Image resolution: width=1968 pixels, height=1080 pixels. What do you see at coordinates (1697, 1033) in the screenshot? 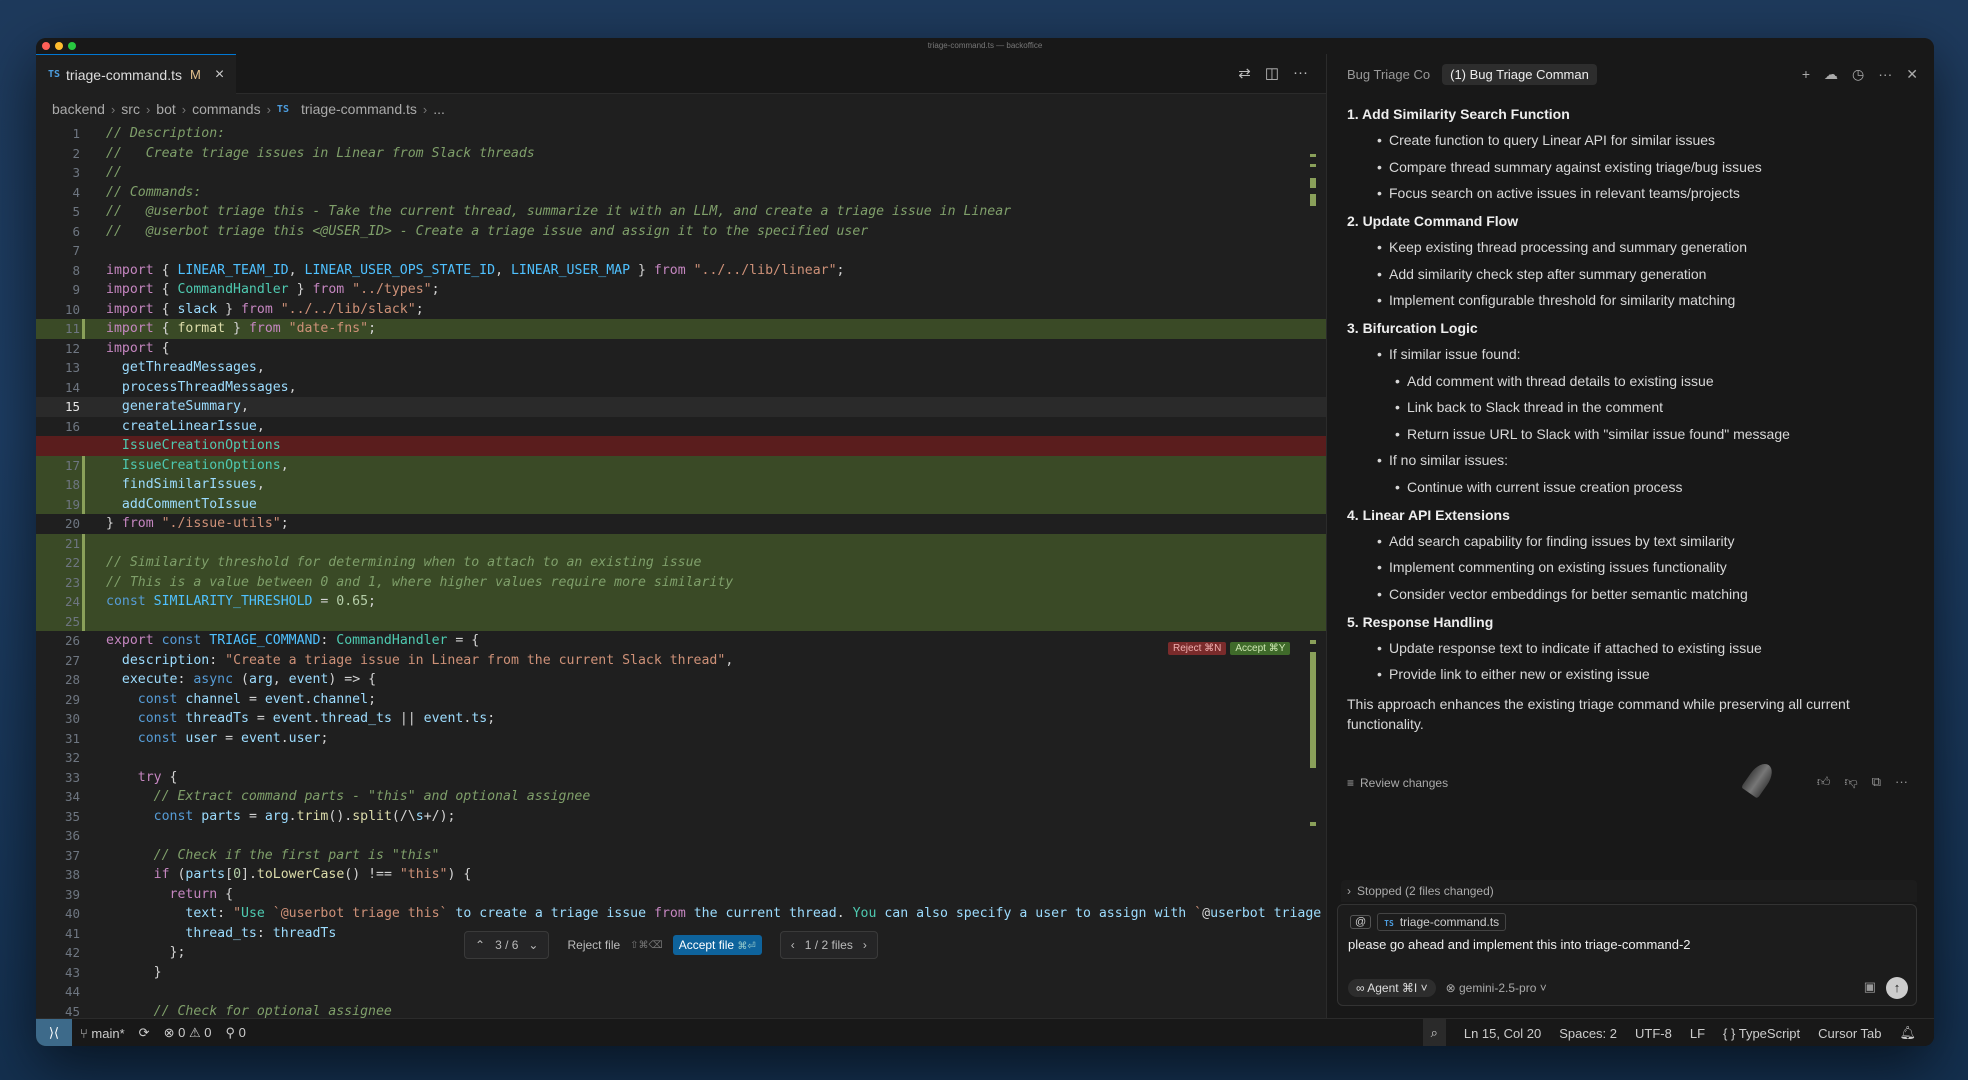
I see `line-ending: LF` at bounding box center [1697, 1033].